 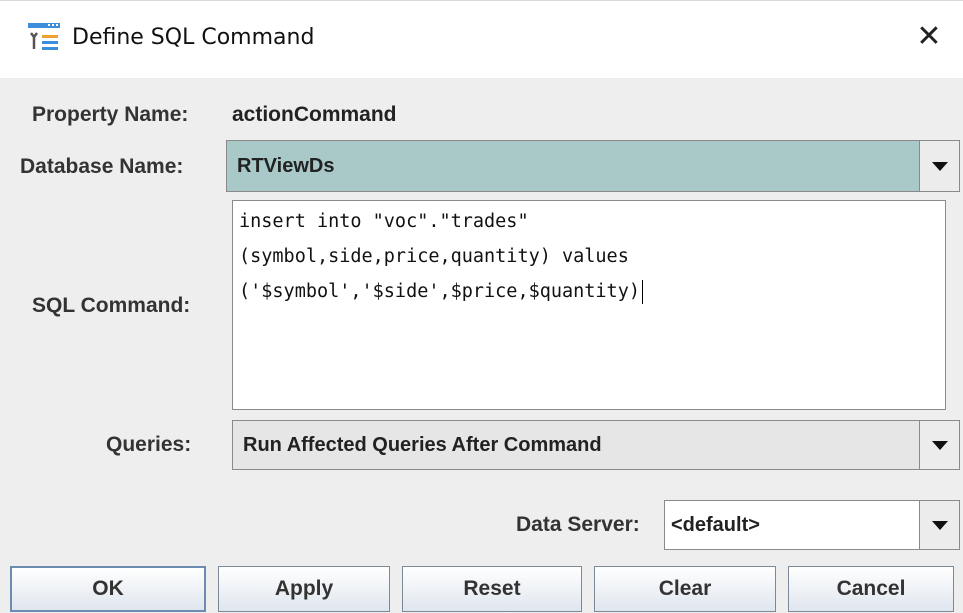 What do you see at coordinates (871, 589) in the screenshot?
I see `cancel-button: Cancel` at bounding box center [871, 589].